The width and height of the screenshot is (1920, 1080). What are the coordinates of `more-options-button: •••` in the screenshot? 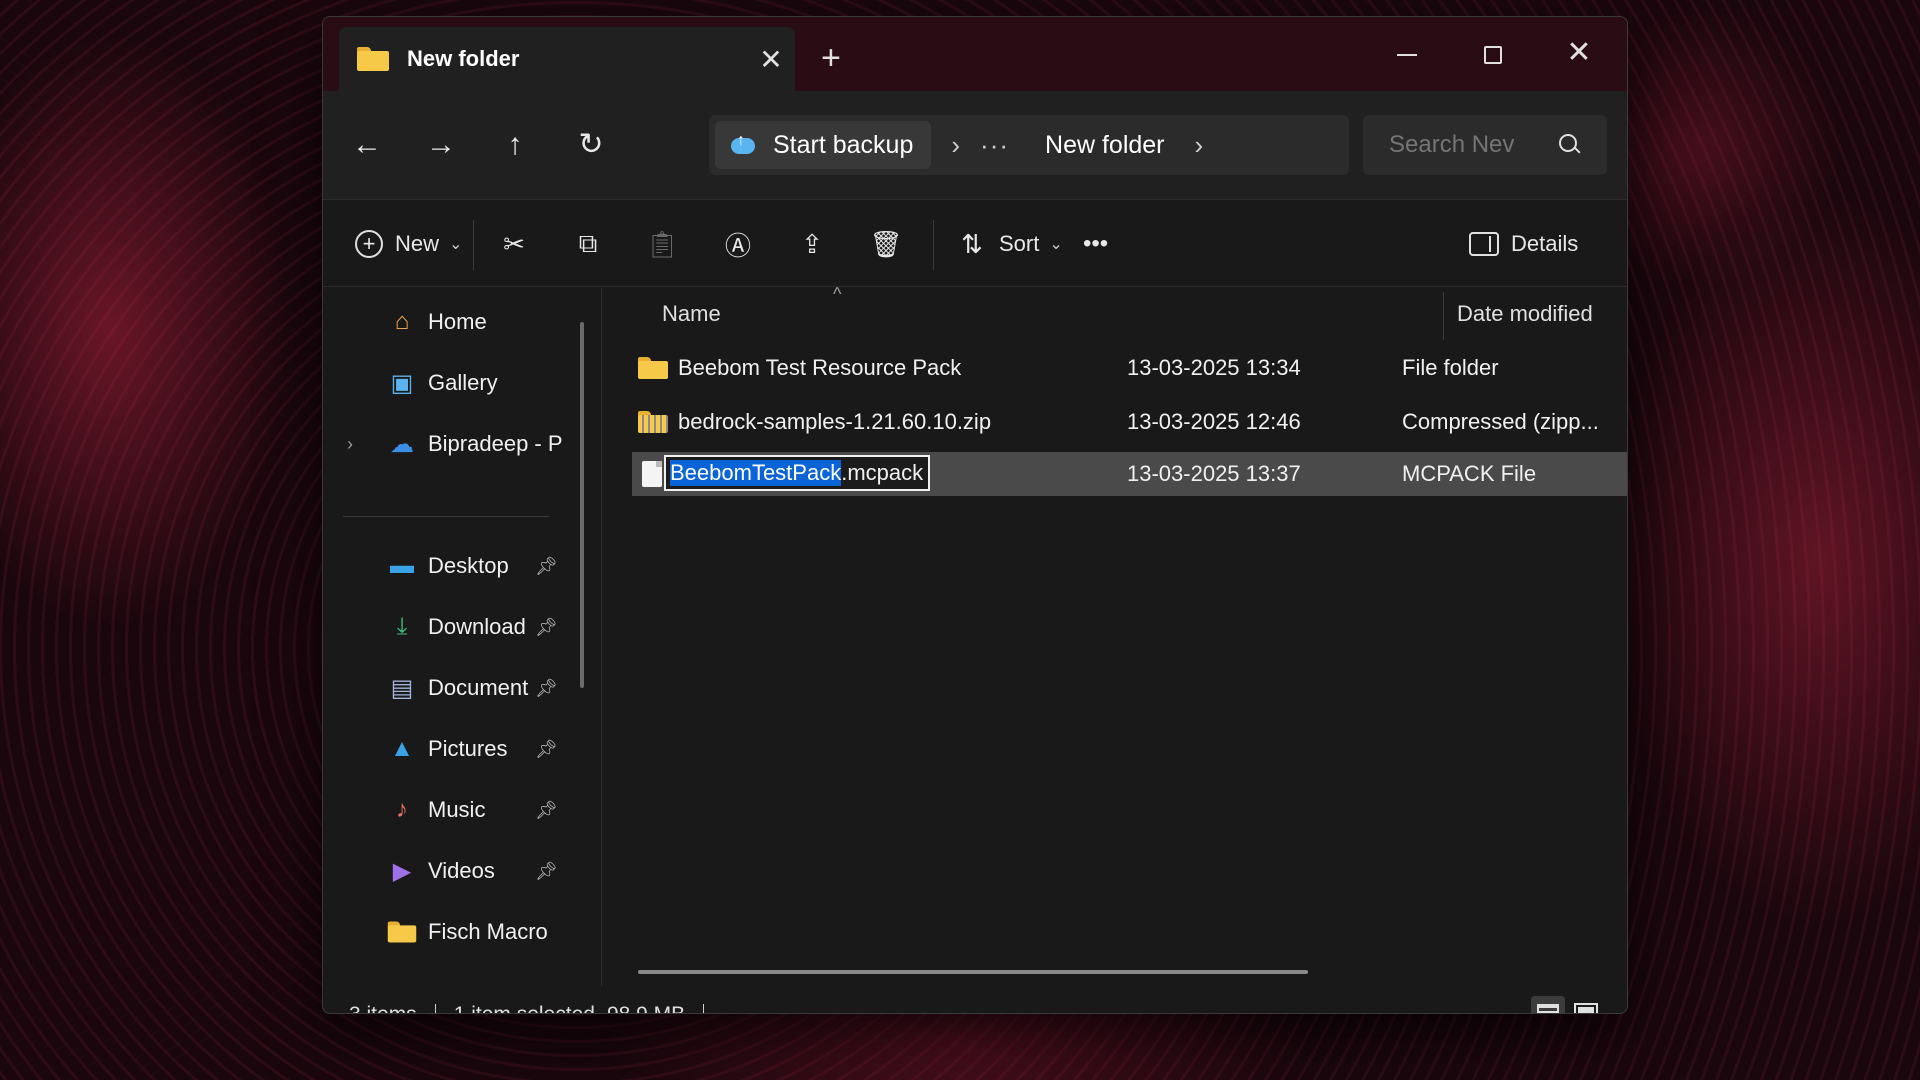 It's located at (1095, 244).